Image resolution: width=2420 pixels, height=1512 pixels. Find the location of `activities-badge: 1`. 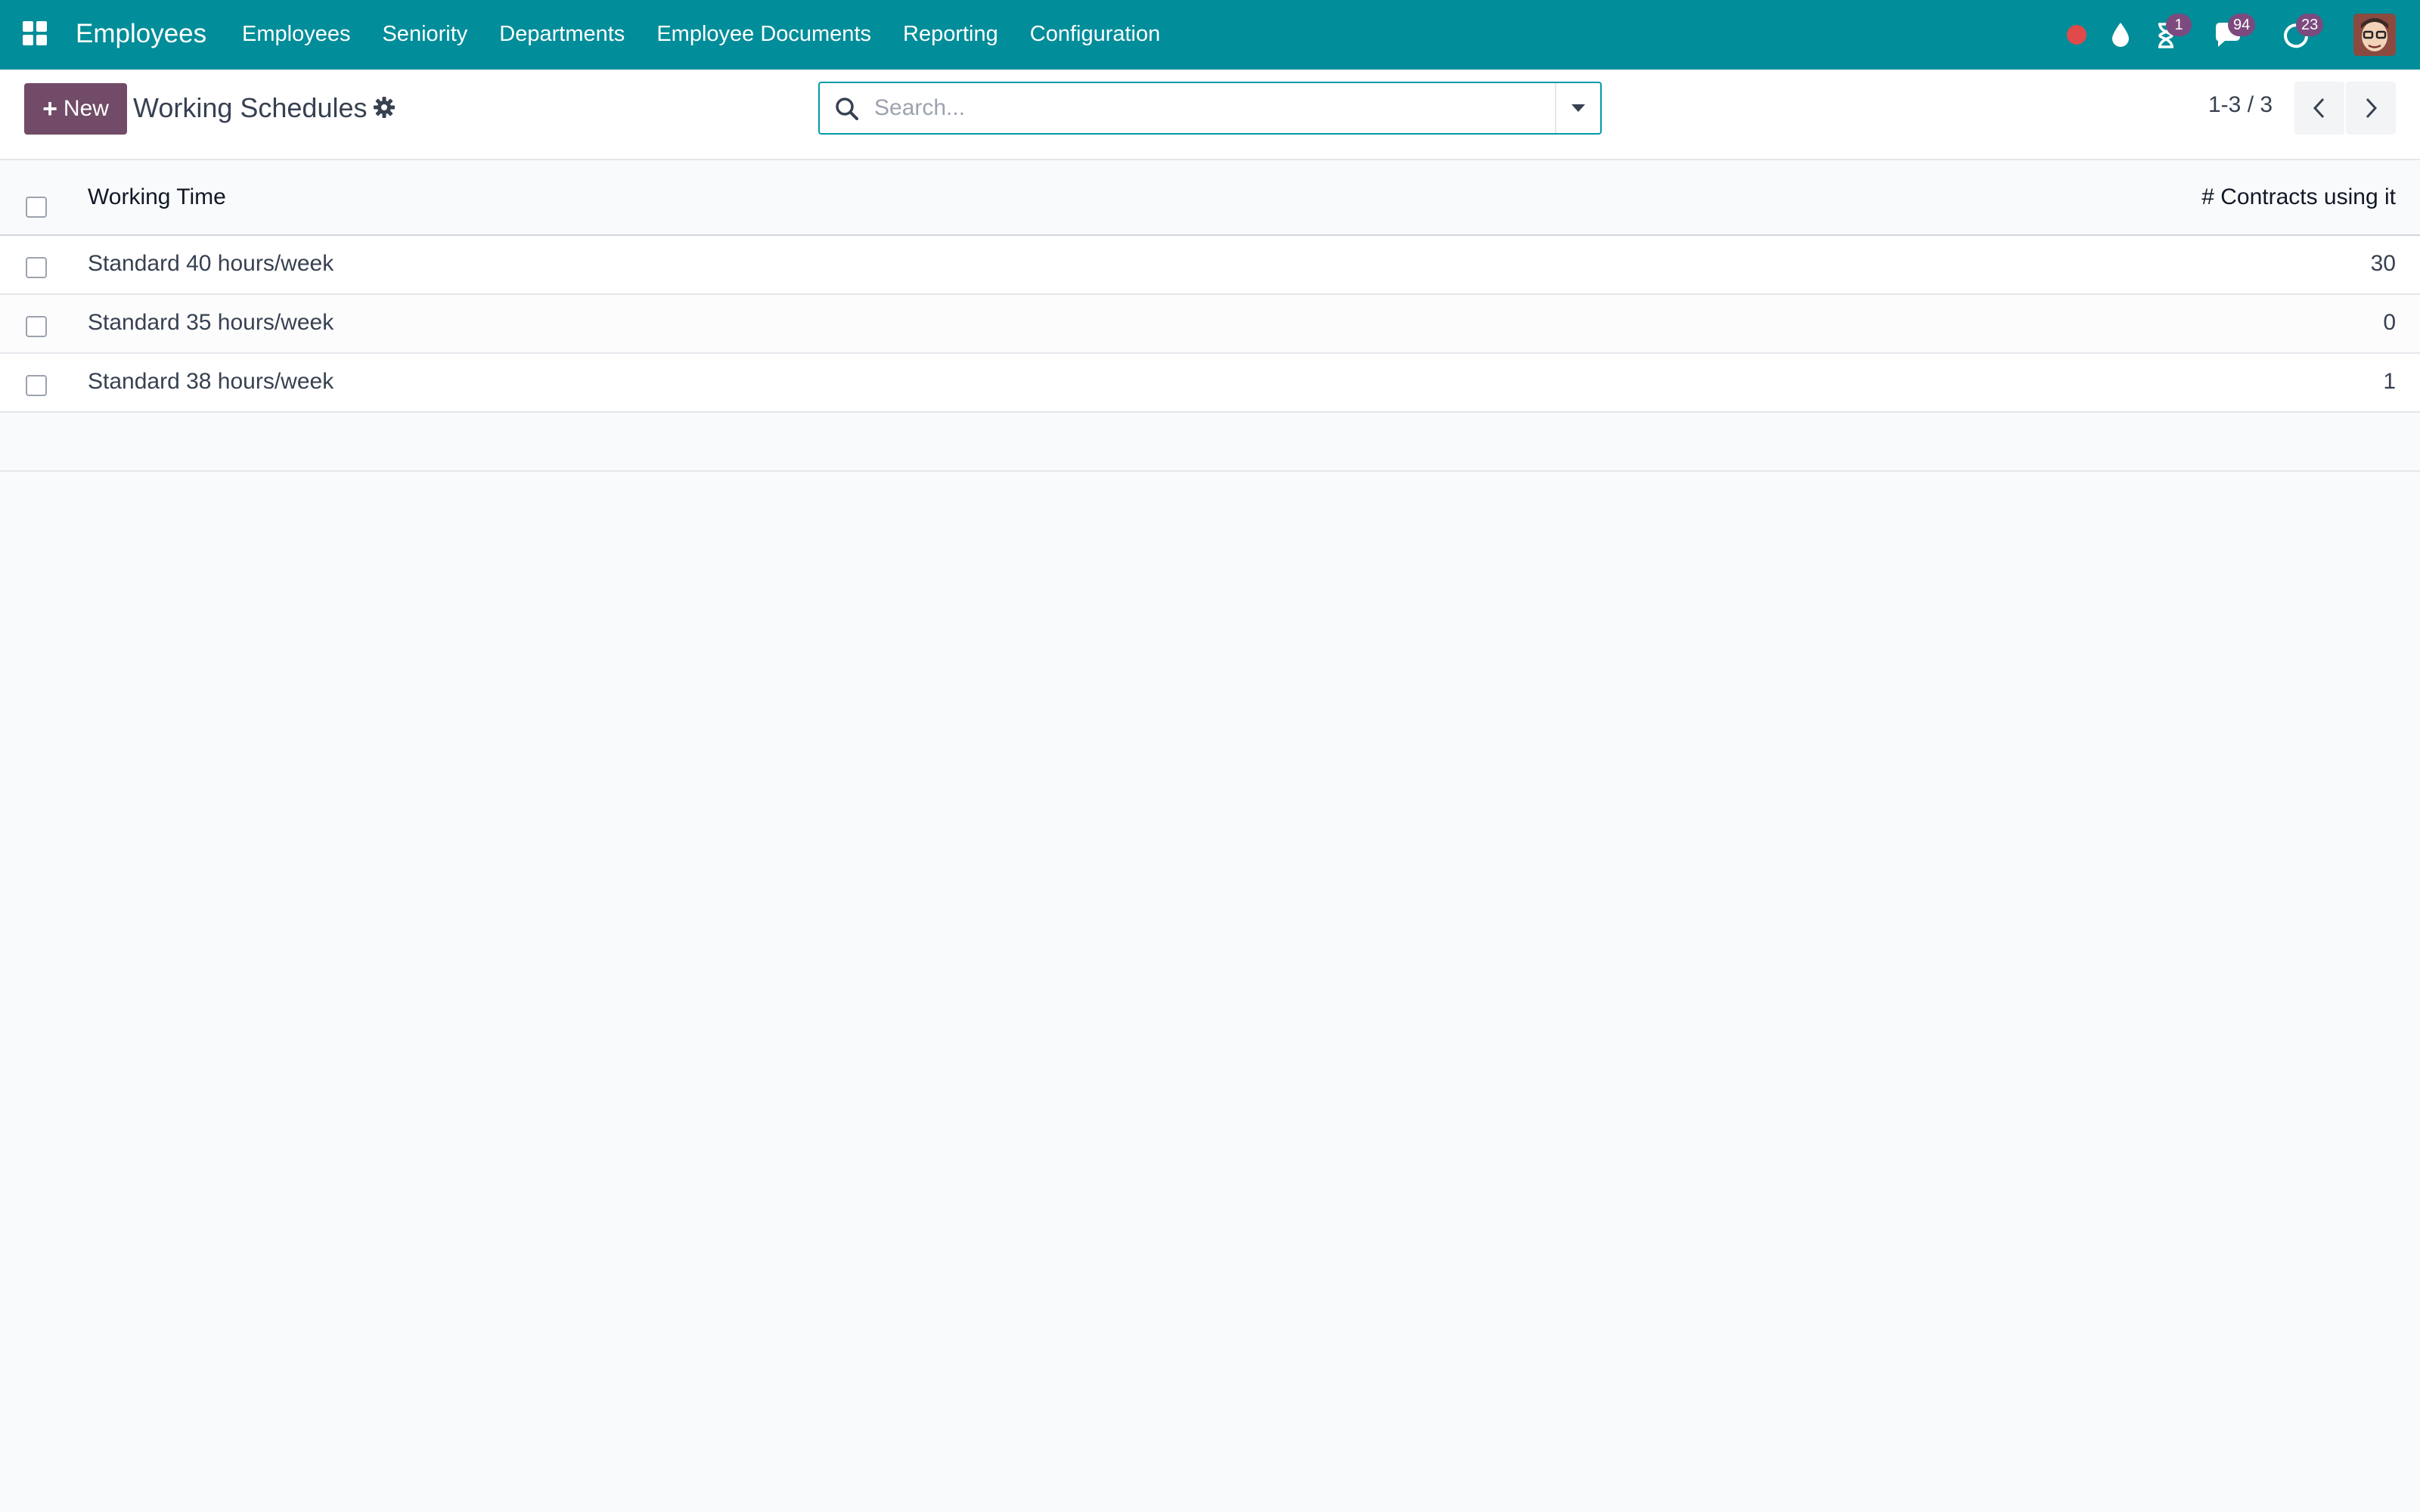

activities-badge: 1 is located at coordinates (2179, 25).